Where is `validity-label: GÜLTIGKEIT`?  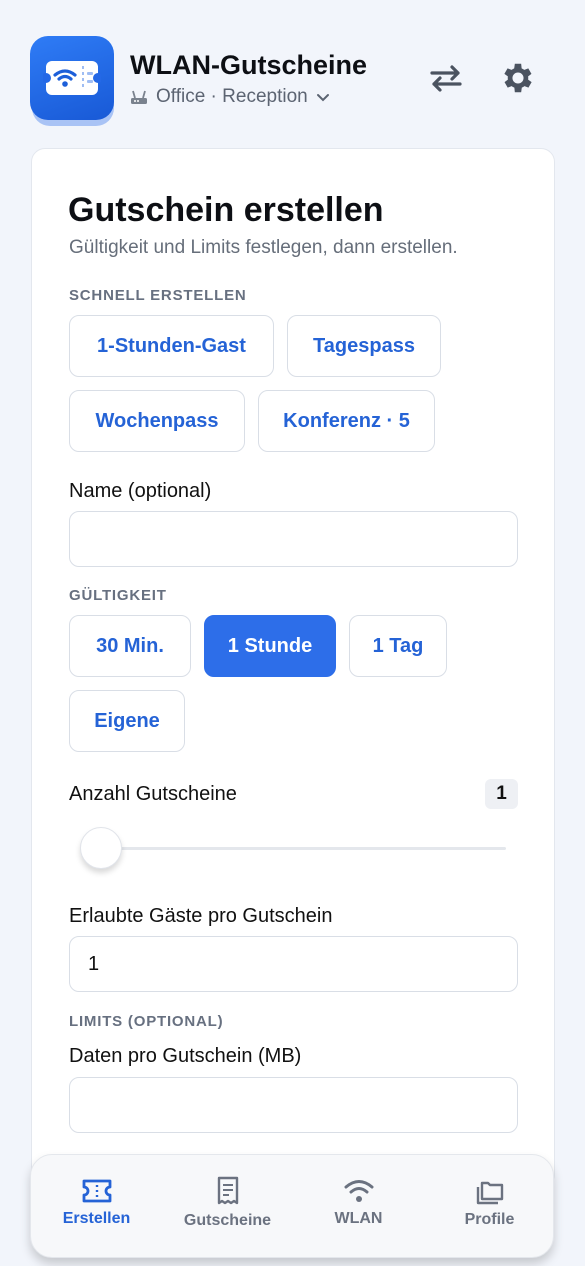 validity-label: GÜLTIGKEIT is located at coordinates (118, 595).